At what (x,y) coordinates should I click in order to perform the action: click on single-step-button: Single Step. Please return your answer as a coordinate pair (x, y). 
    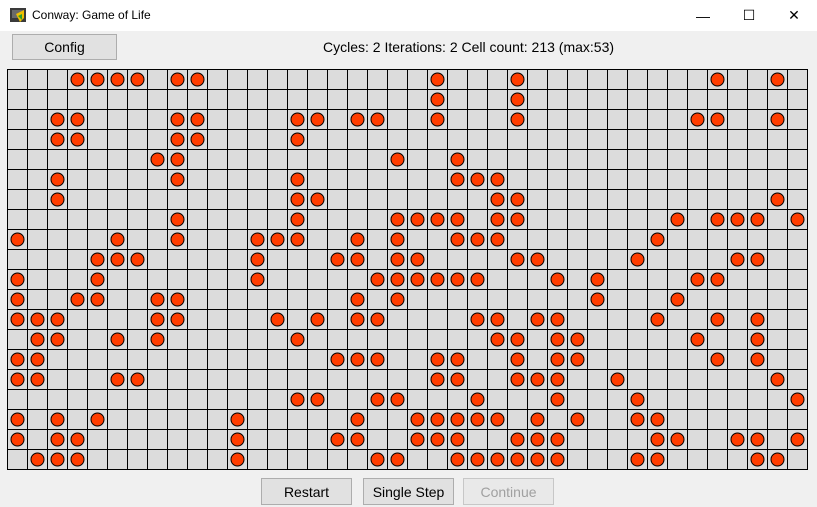
    Looking at the image, I should click on (408, 491).